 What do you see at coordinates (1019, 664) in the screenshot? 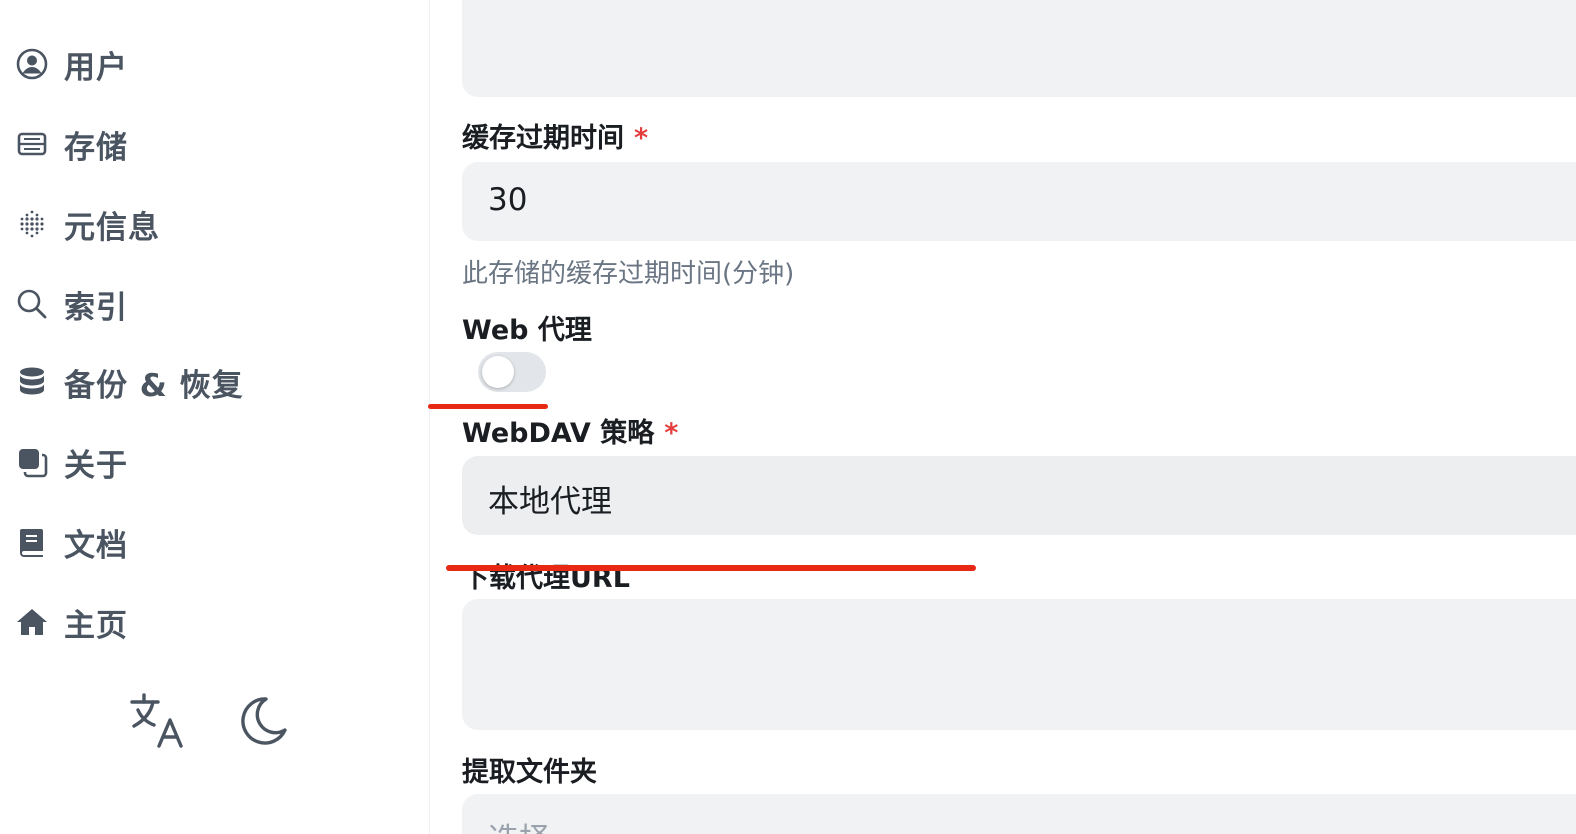
I see `download-proxy-url-input` at bounding box center [1019, 664].